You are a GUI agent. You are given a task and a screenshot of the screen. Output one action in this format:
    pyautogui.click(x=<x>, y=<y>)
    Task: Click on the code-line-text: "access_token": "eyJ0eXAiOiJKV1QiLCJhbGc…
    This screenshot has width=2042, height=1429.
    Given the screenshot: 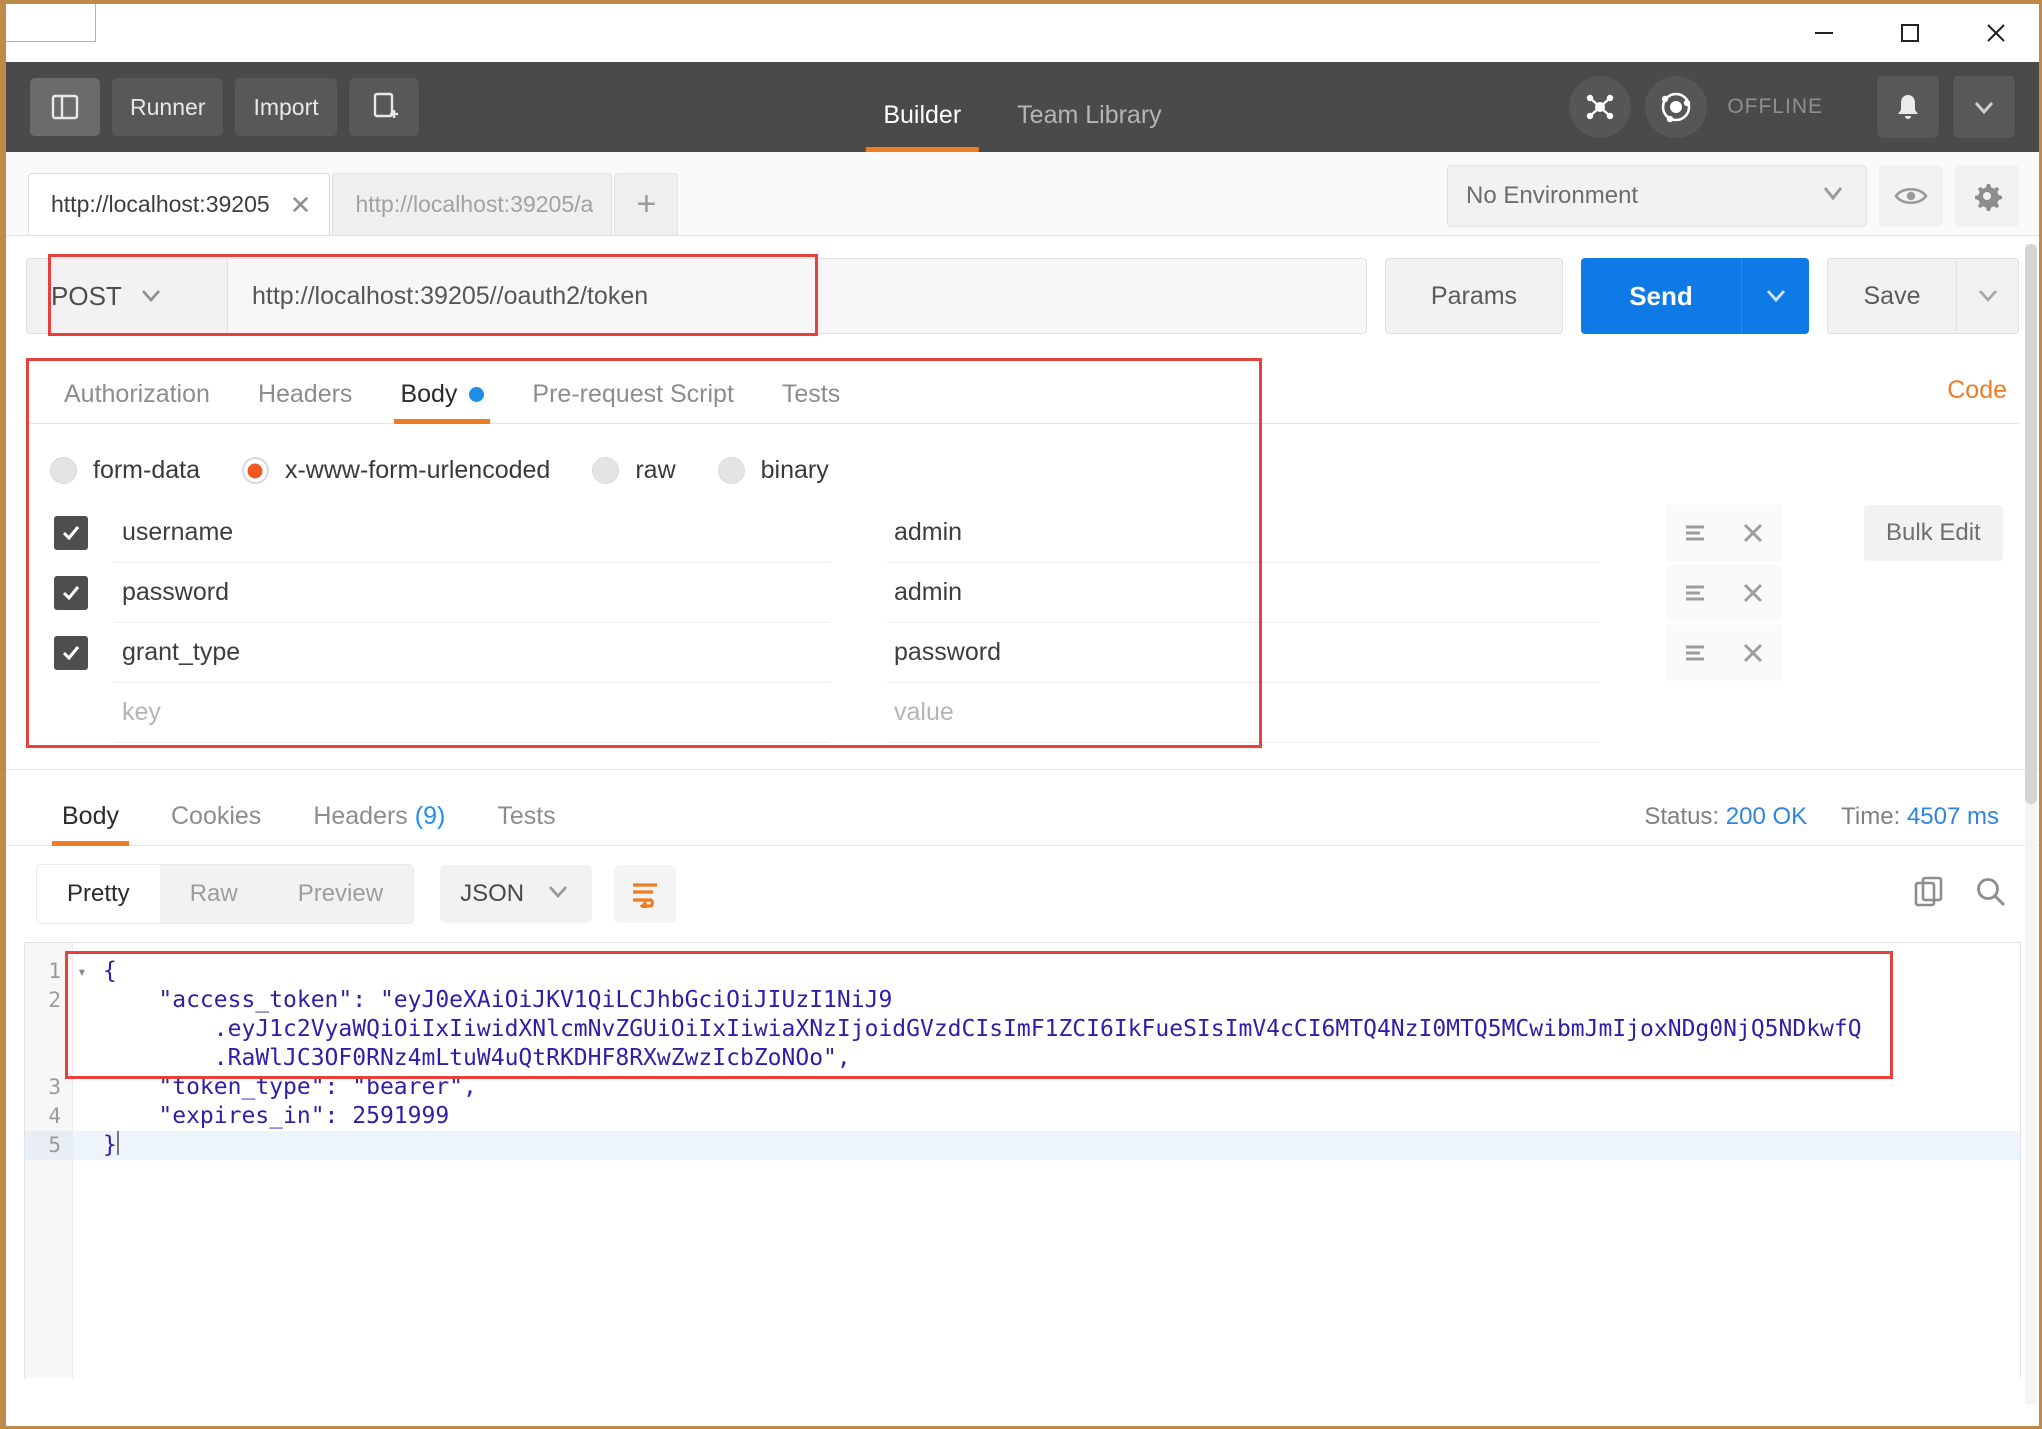 What is the action you would take?
    pyautogui.click(x=498, y=1000)
    